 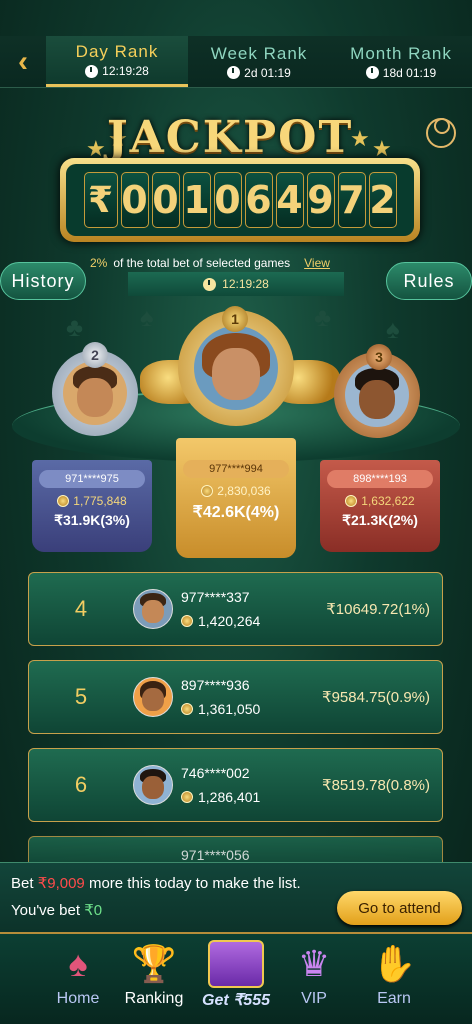 What do you see at coordinates (147, 317) in the screenshot?
I see `spade-icon: ♠` at bounding box center [147, 317].